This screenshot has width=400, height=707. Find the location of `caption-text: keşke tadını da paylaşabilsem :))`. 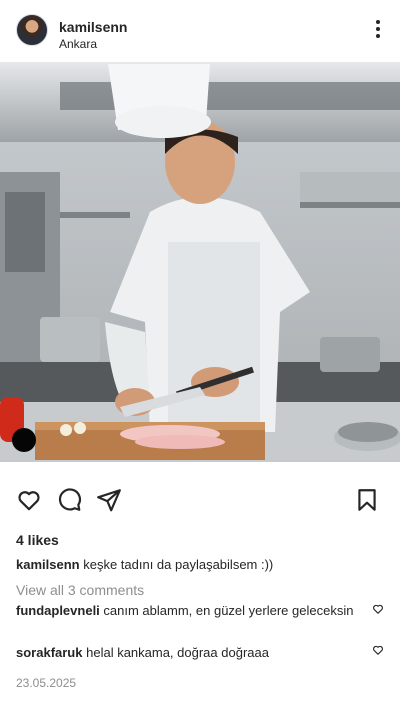

caption-text: keşke tadını da paylaşabilsem :)) is located at coordinates (178, 564).